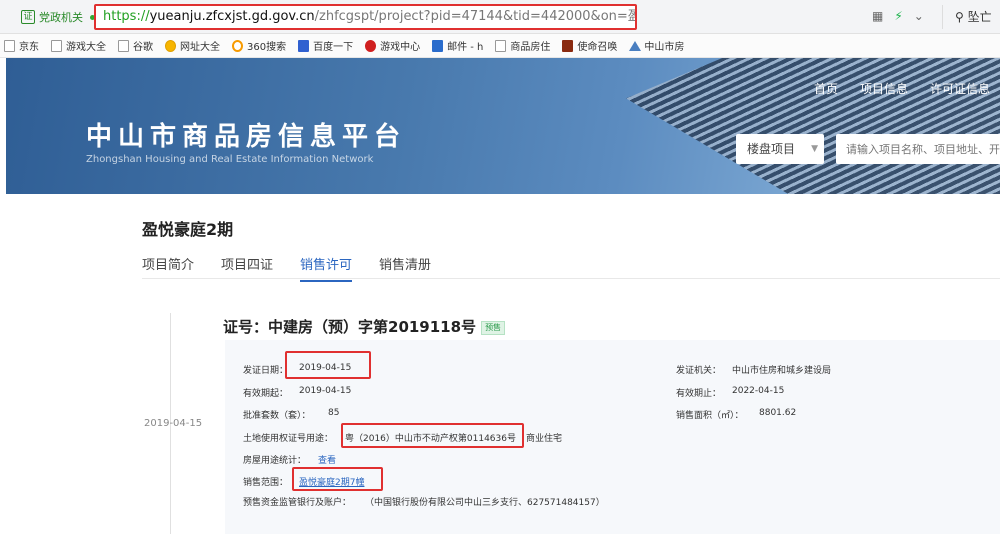  What do you see at coordinates (170, 45) in the screenshot?
I see `star-icon` at bounding box center [170, 45].